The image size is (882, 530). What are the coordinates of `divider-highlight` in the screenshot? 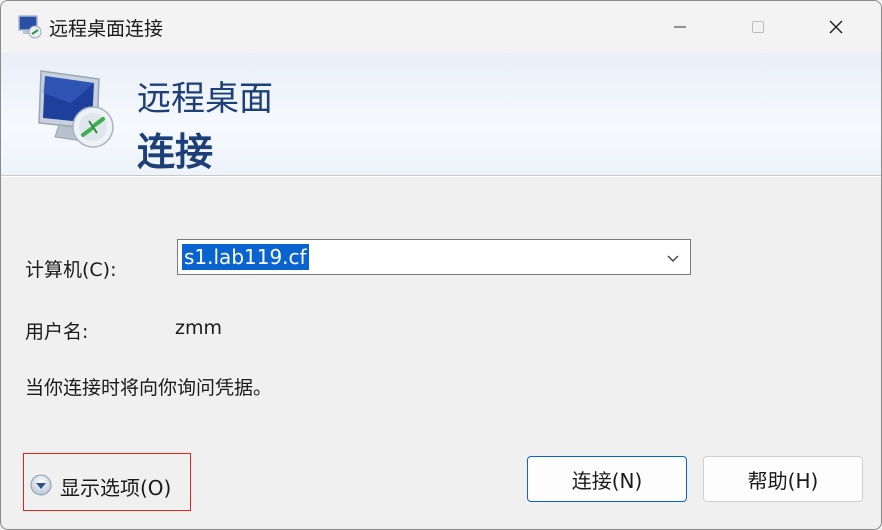 It's located at (441, 176).